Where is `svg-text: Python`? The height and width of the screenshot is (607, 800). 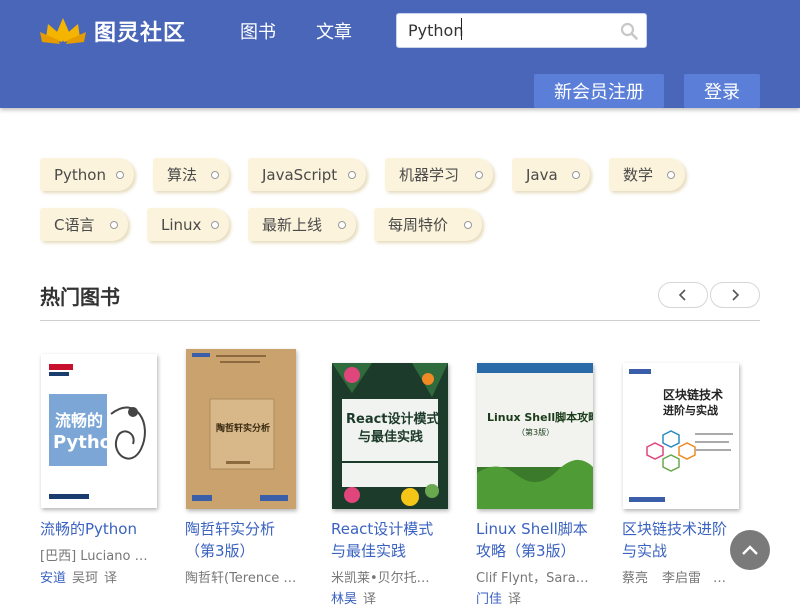 svg-text: Python is located at coordinates (89, 442).